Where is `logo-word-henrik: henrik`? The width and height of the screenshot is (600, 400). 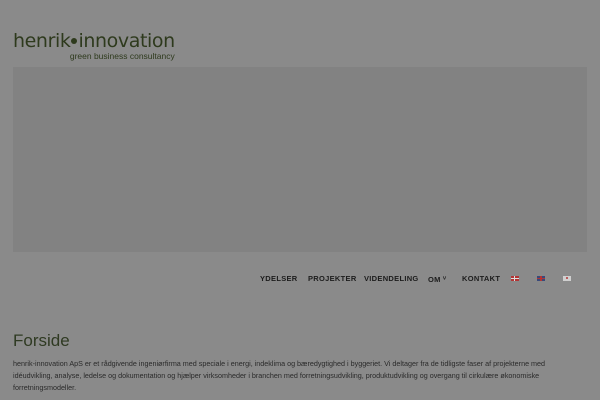 logo-word-henrik: henrik is located at coordinates (42, 41).